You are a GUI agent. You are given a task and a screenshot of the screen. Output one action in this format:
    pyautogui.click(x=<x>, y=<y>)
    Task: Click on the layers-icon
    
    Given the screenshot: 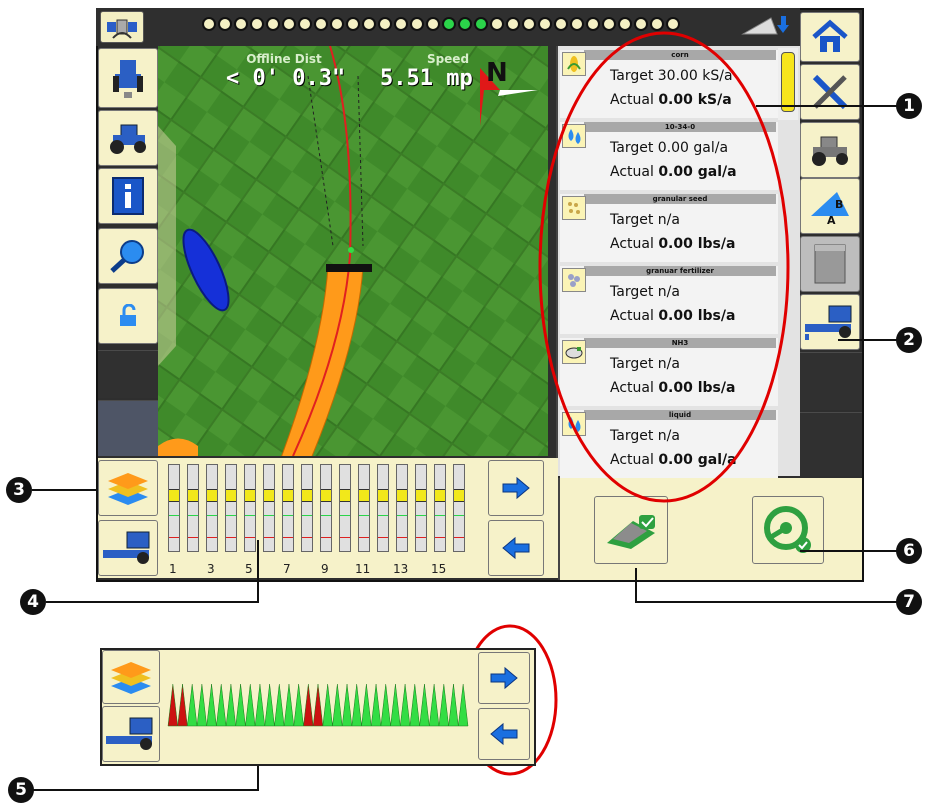 What is the action you would take?
    pyautogui.click(x=131, y=678)
    